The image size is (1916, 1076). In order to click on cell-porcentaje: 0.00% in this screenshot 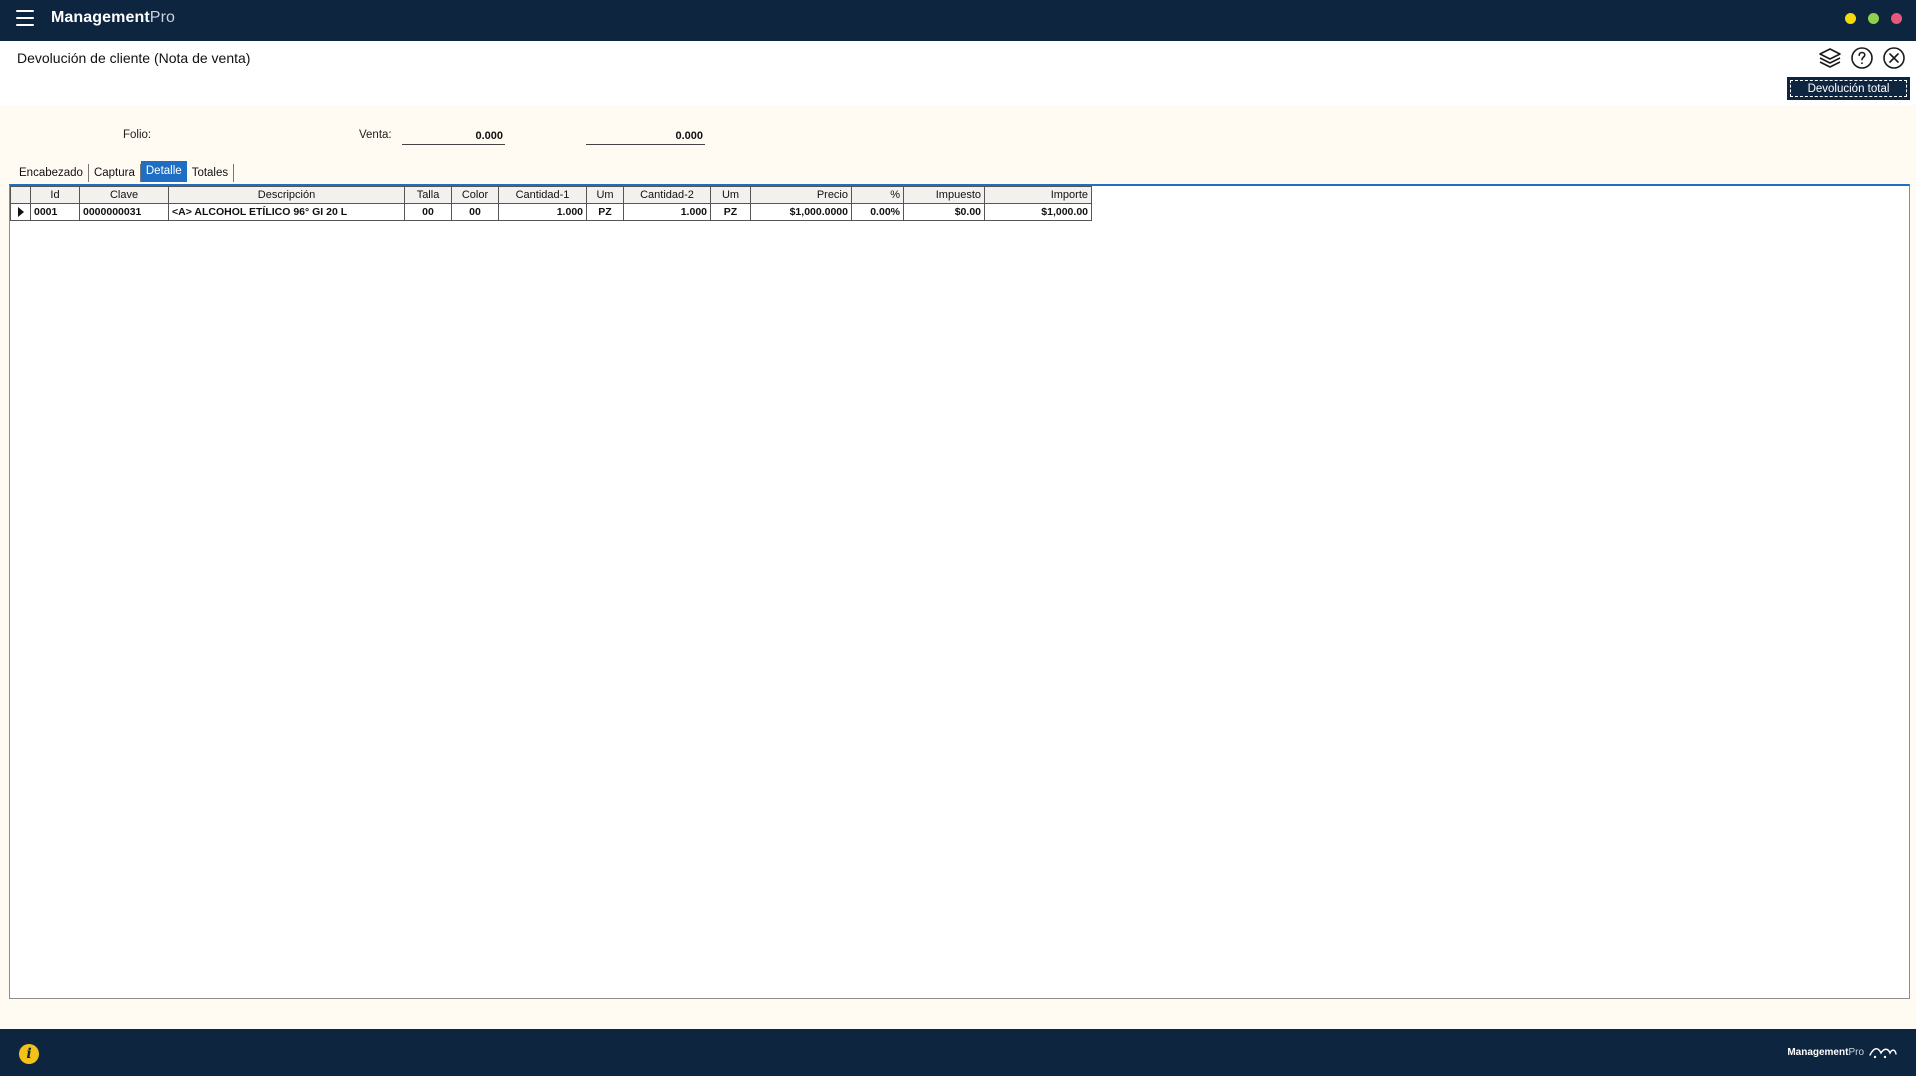, I will do `click(877, 212)`.